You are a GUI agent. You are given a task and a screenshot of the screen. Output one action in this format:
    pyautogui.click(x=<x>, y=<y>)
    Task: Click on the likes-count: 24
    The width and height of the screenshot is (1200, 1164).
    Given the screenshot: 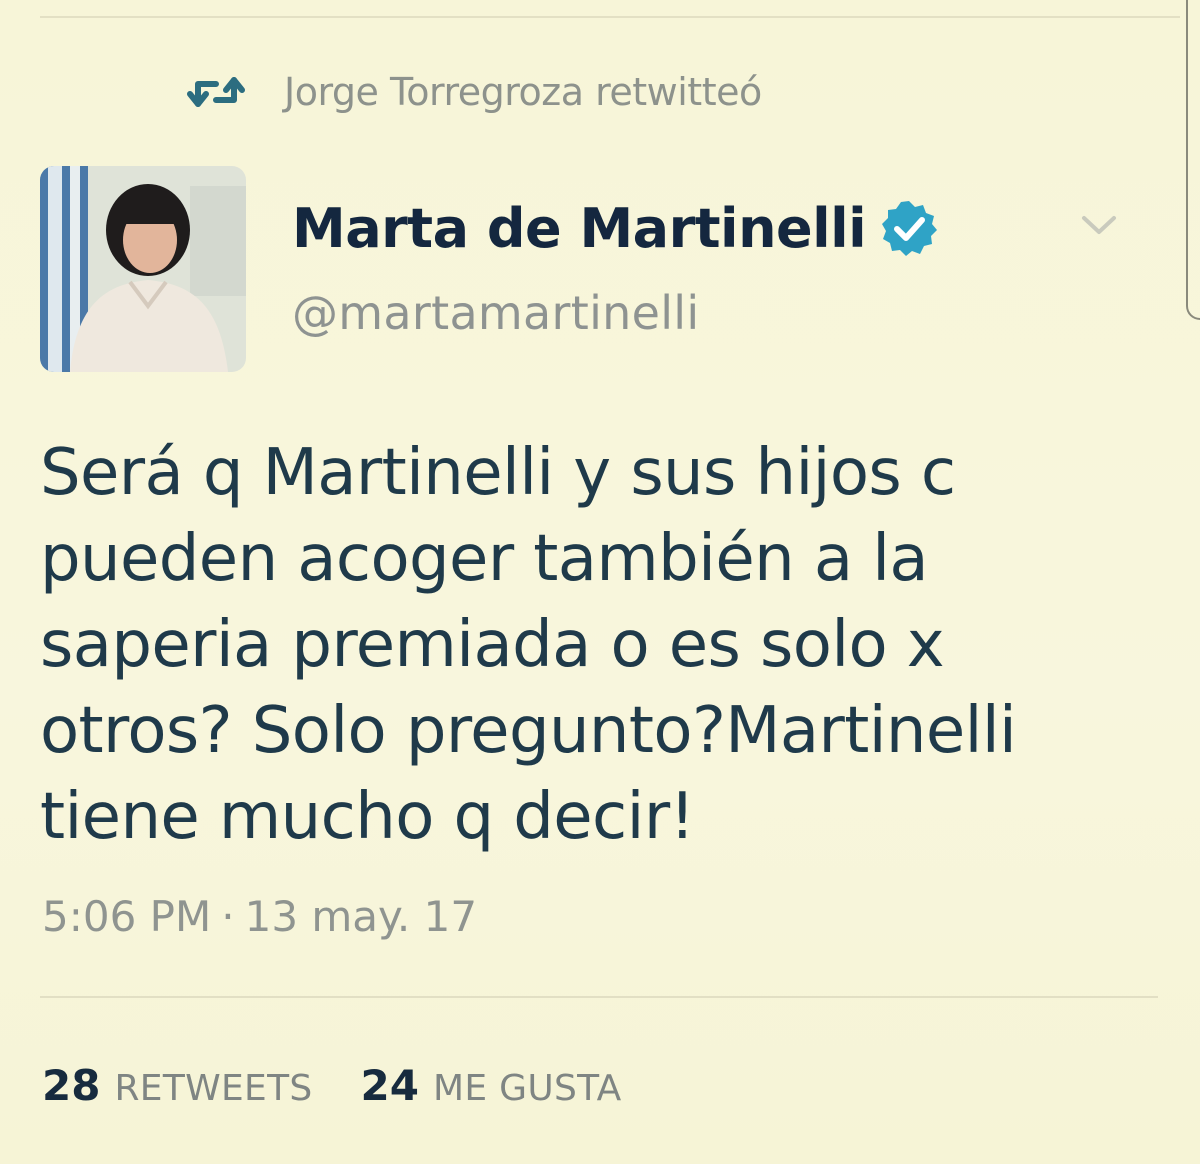 What is the action you would take?
    pyautogui.click(x=389, y=1085)
    